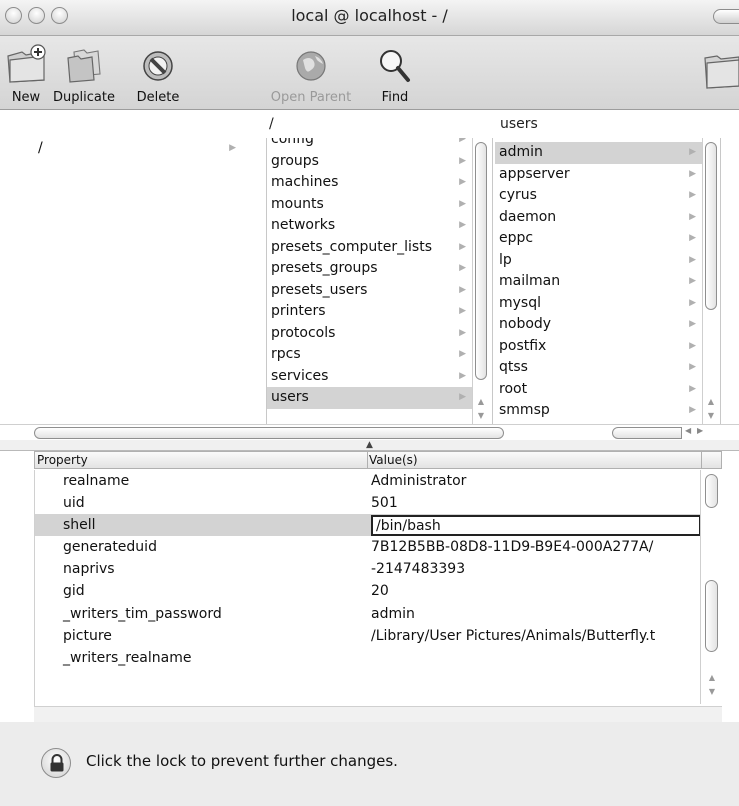 This screenshot has width=739, height=806. Describe the element at coordinates (62, 460) in the screenshot. I see `property-column-header: Property` at that location.